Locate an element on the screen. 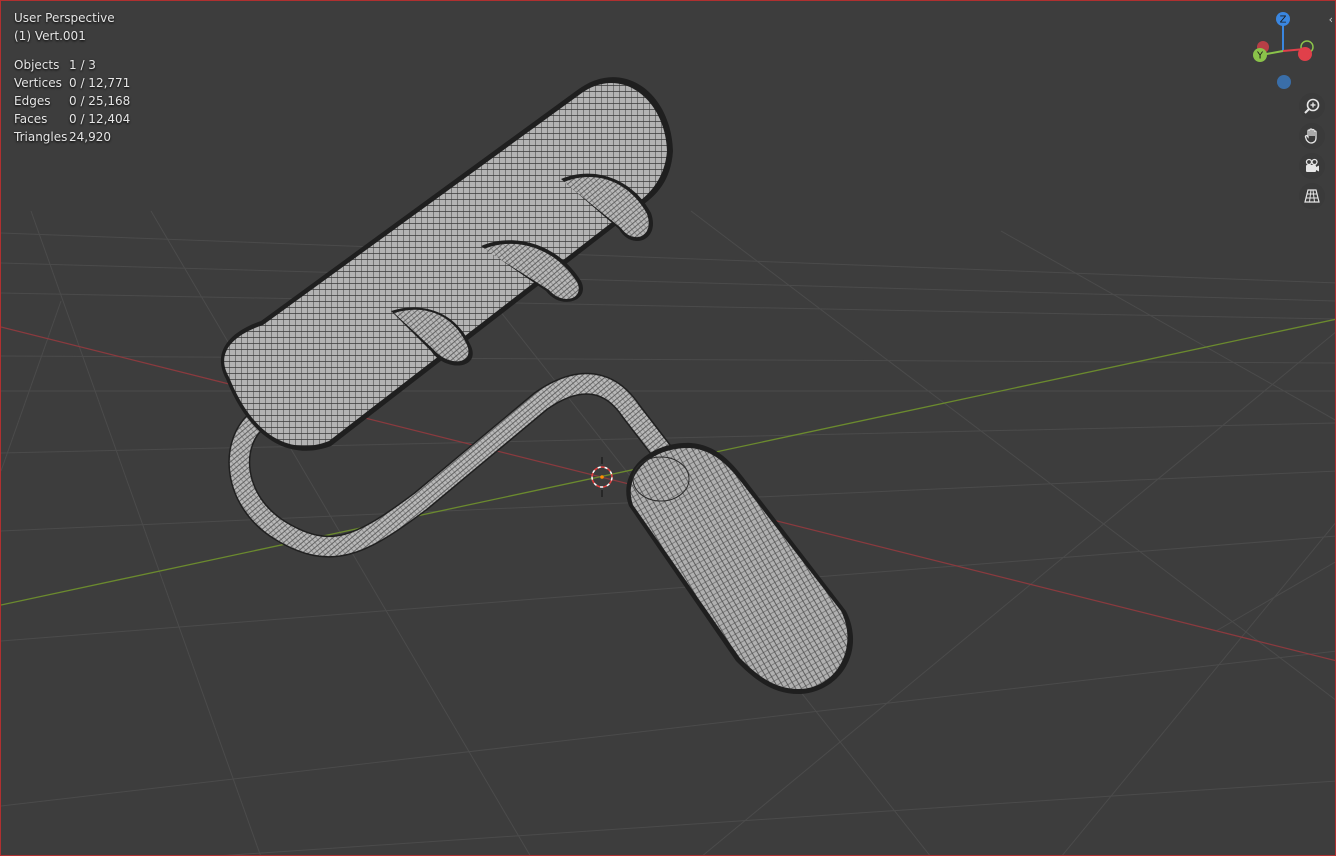 This screenshot has width=1336, height=856. pan-button is located at coordinates (1312, 136).